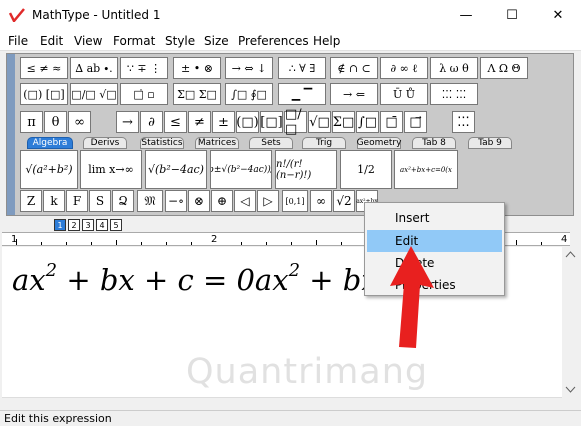  What do you see at coordinates (344, 201) in the screenshot?
I see `symbol-sqrt2-button: √2` at bounding box center [344, 201].